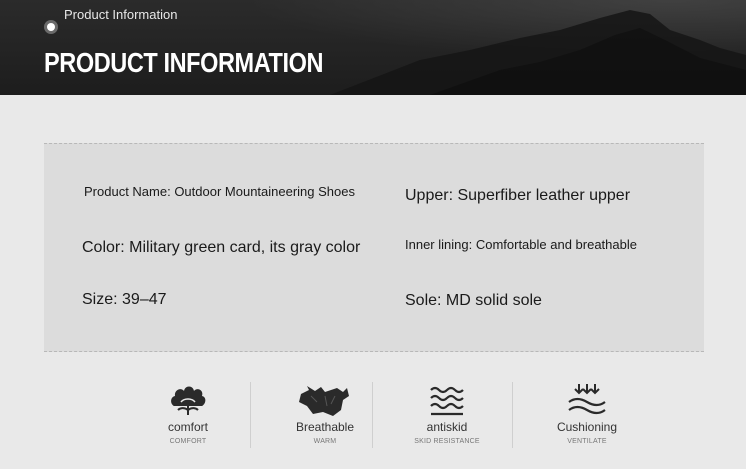 The width and height of the screenshot is (746, 469). I want to click on feature-label: antiskid, so click(447, 427).